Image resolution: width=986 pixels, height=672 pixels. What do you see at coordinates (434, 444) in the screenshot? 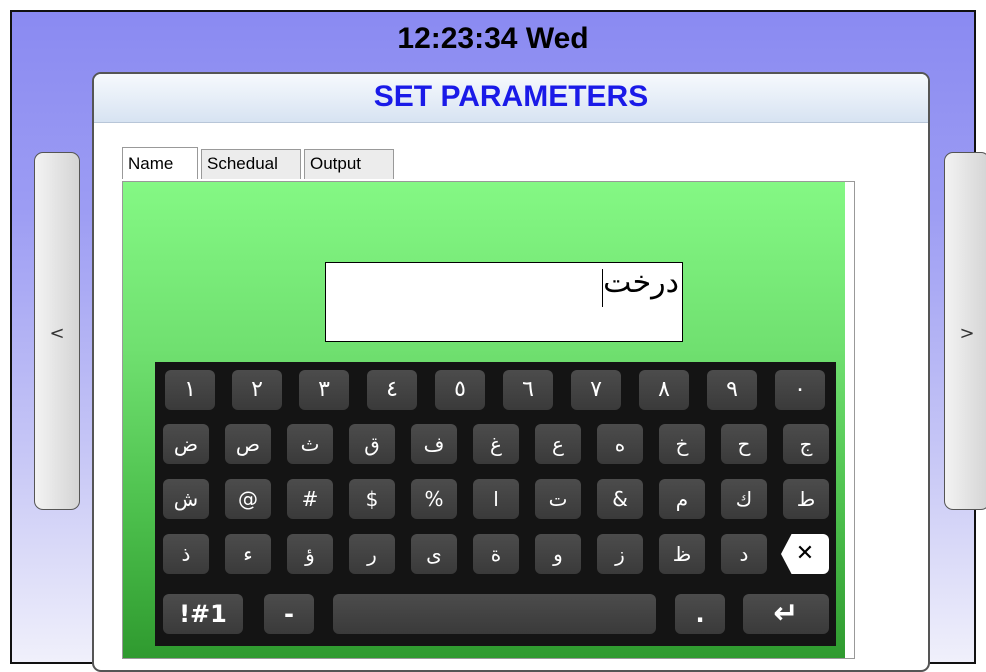
I see `keyboard-key: ف` at bounding box center [434, 444].